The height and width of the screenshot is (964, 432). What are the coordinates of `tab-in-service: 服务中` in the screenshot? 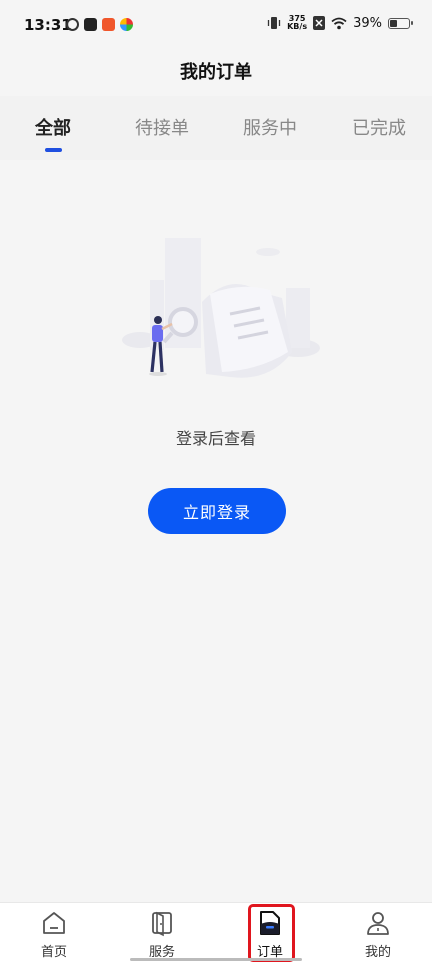 It's located at (270, 127).